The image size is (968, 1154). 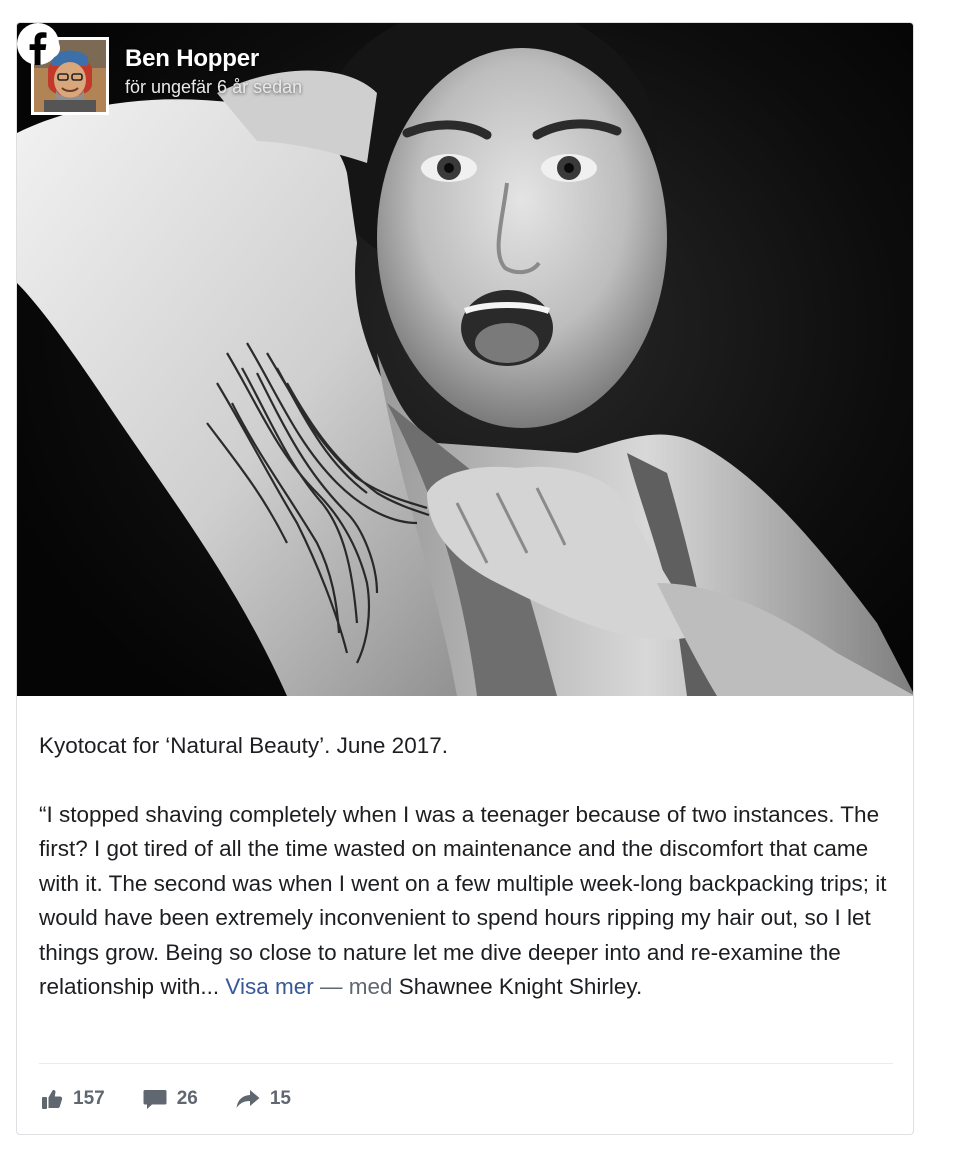 I want to click on post-timestamp: för ungefär 6 år sedan, so click(x=213, y=87).